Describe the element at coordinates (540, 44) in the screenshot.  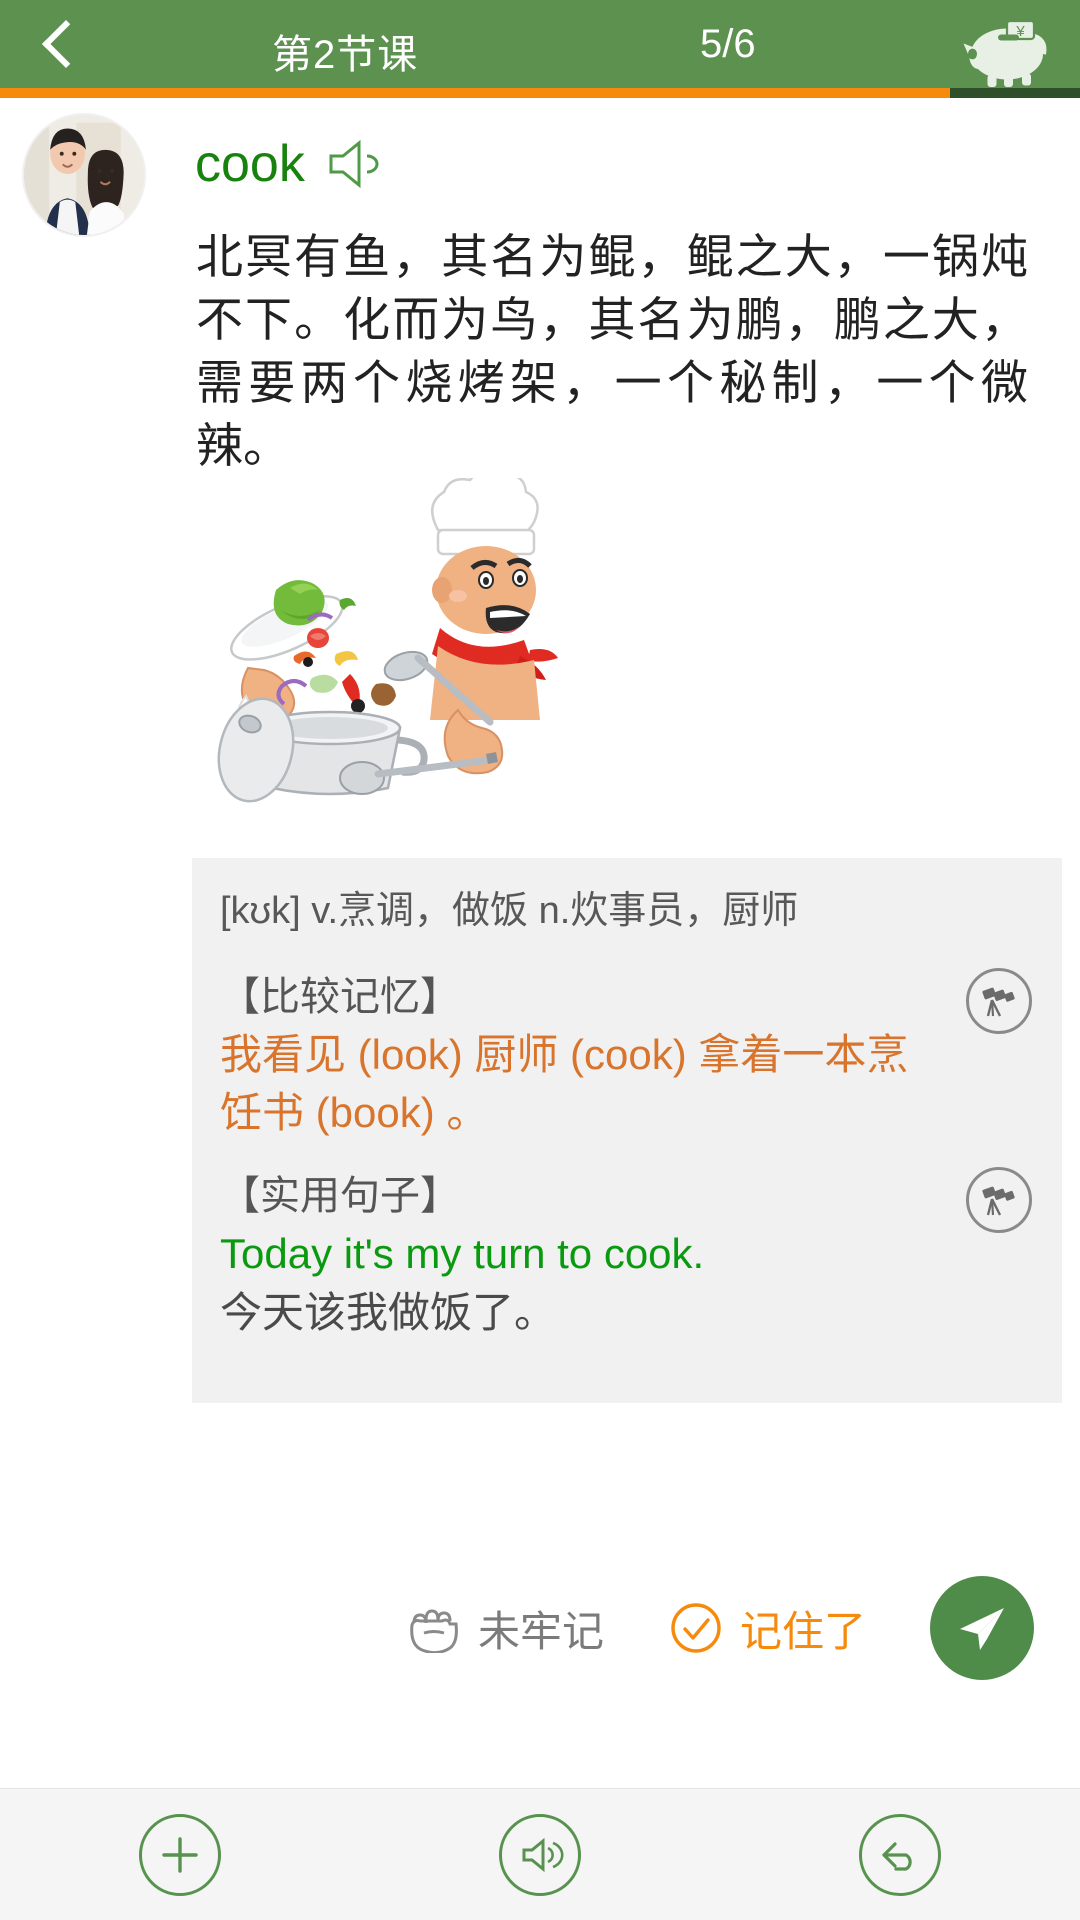
I see `app-header: 第2节课 5/6 ¥` at that location.